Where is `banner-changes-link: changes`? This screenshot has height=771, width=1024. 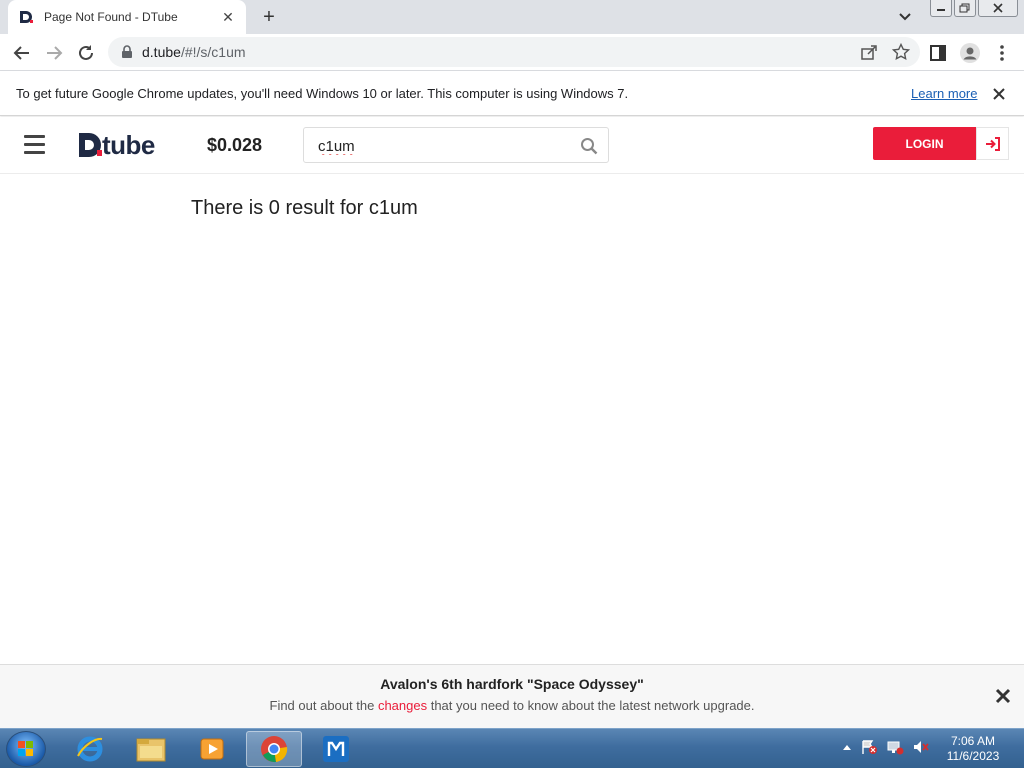 banner-changes-link: changes is located at coordinates (402, 705).